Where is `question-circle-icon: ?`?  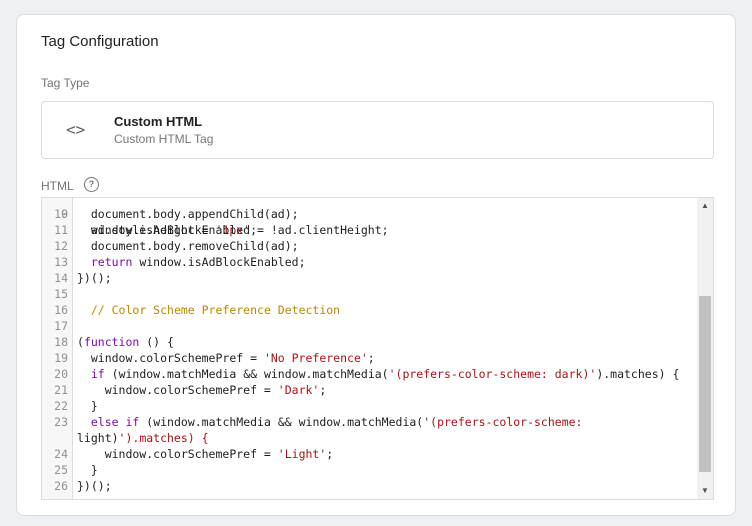 question-circle-icon: ? is located at coordinates (91, 184).